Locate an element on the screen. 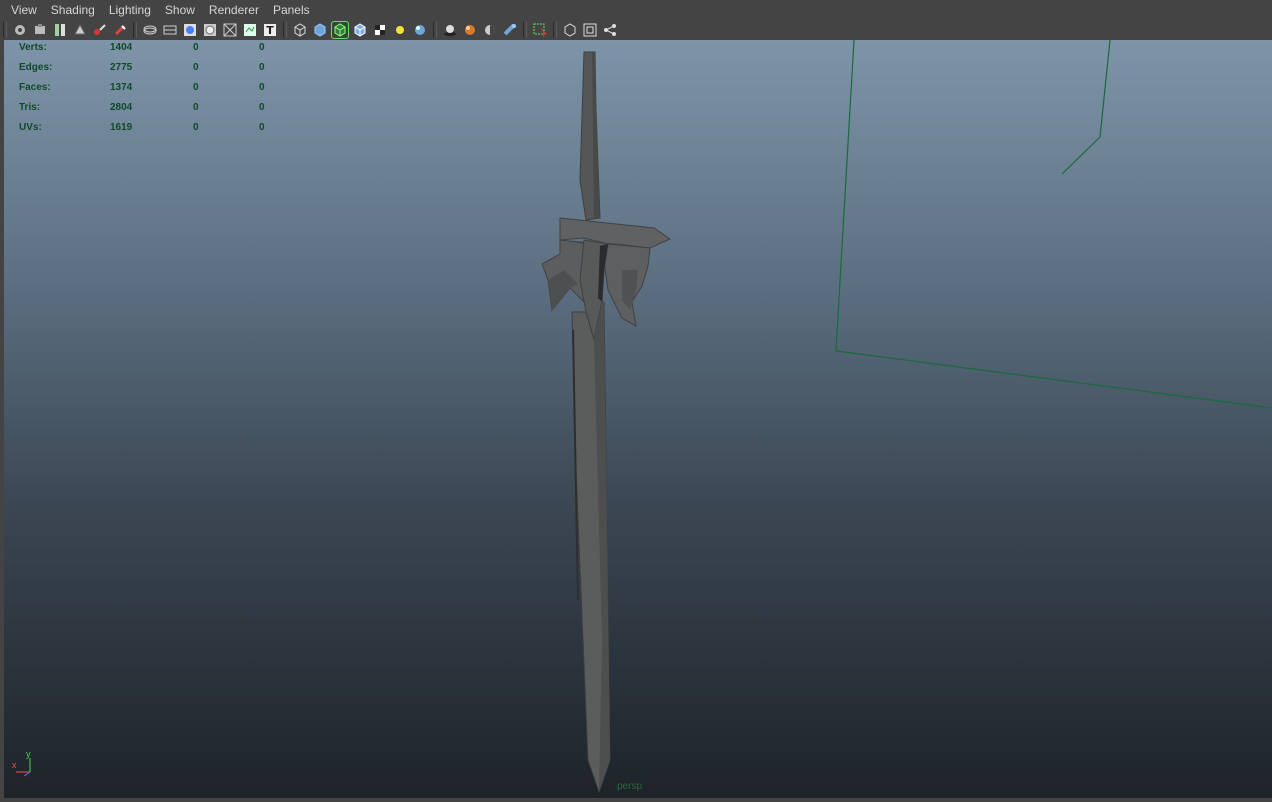 The image size is (1272, 802). hud-value: 2775 is located at coordinates (121, 67).